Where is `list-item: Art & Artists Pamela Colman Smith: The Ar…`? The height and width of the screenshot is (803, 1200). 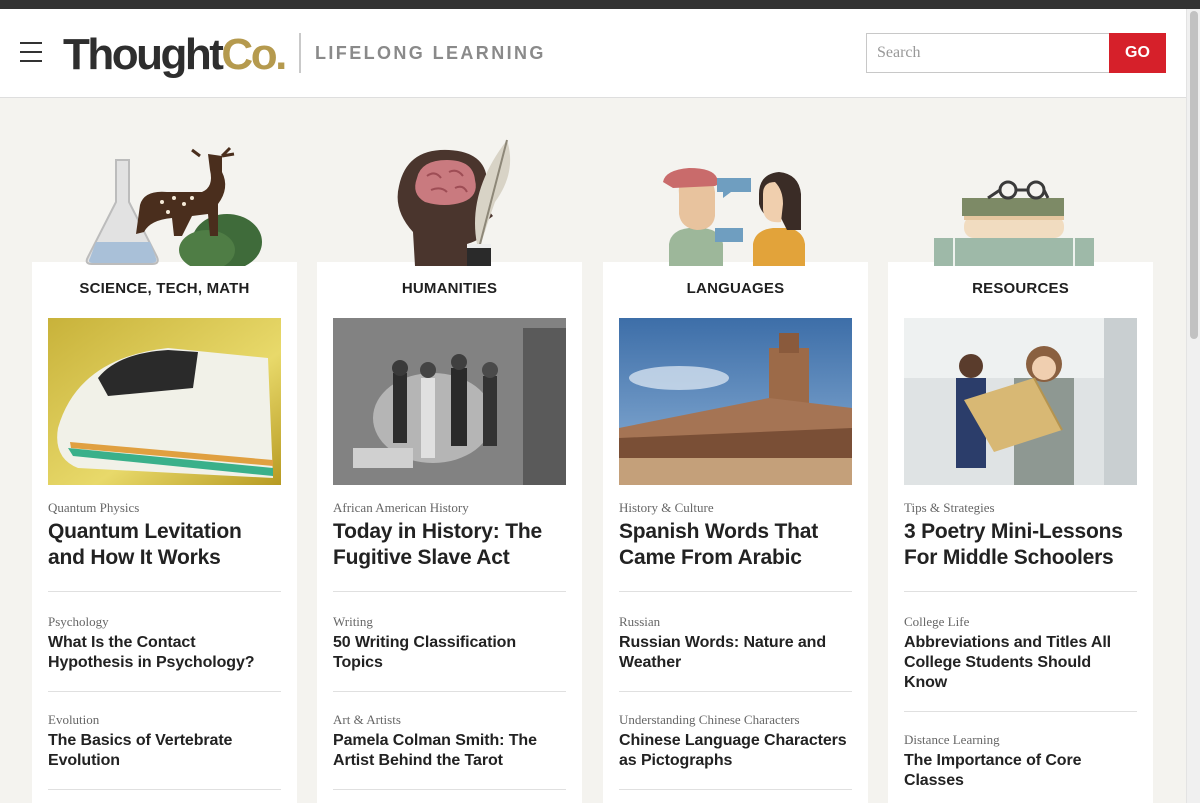 list-item: Art & Artists Pamela Colman Smith: The Ar… is located at coordinates (449, 751).